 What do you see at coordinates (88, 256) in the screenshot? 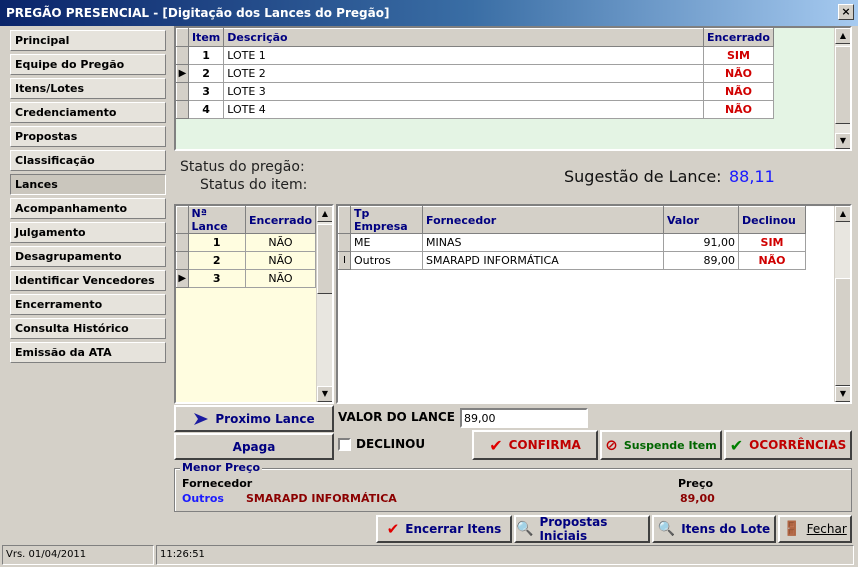
I see `sidebar-item-desagrupamento: Desagrupamento` at bounding box center [88, 256].